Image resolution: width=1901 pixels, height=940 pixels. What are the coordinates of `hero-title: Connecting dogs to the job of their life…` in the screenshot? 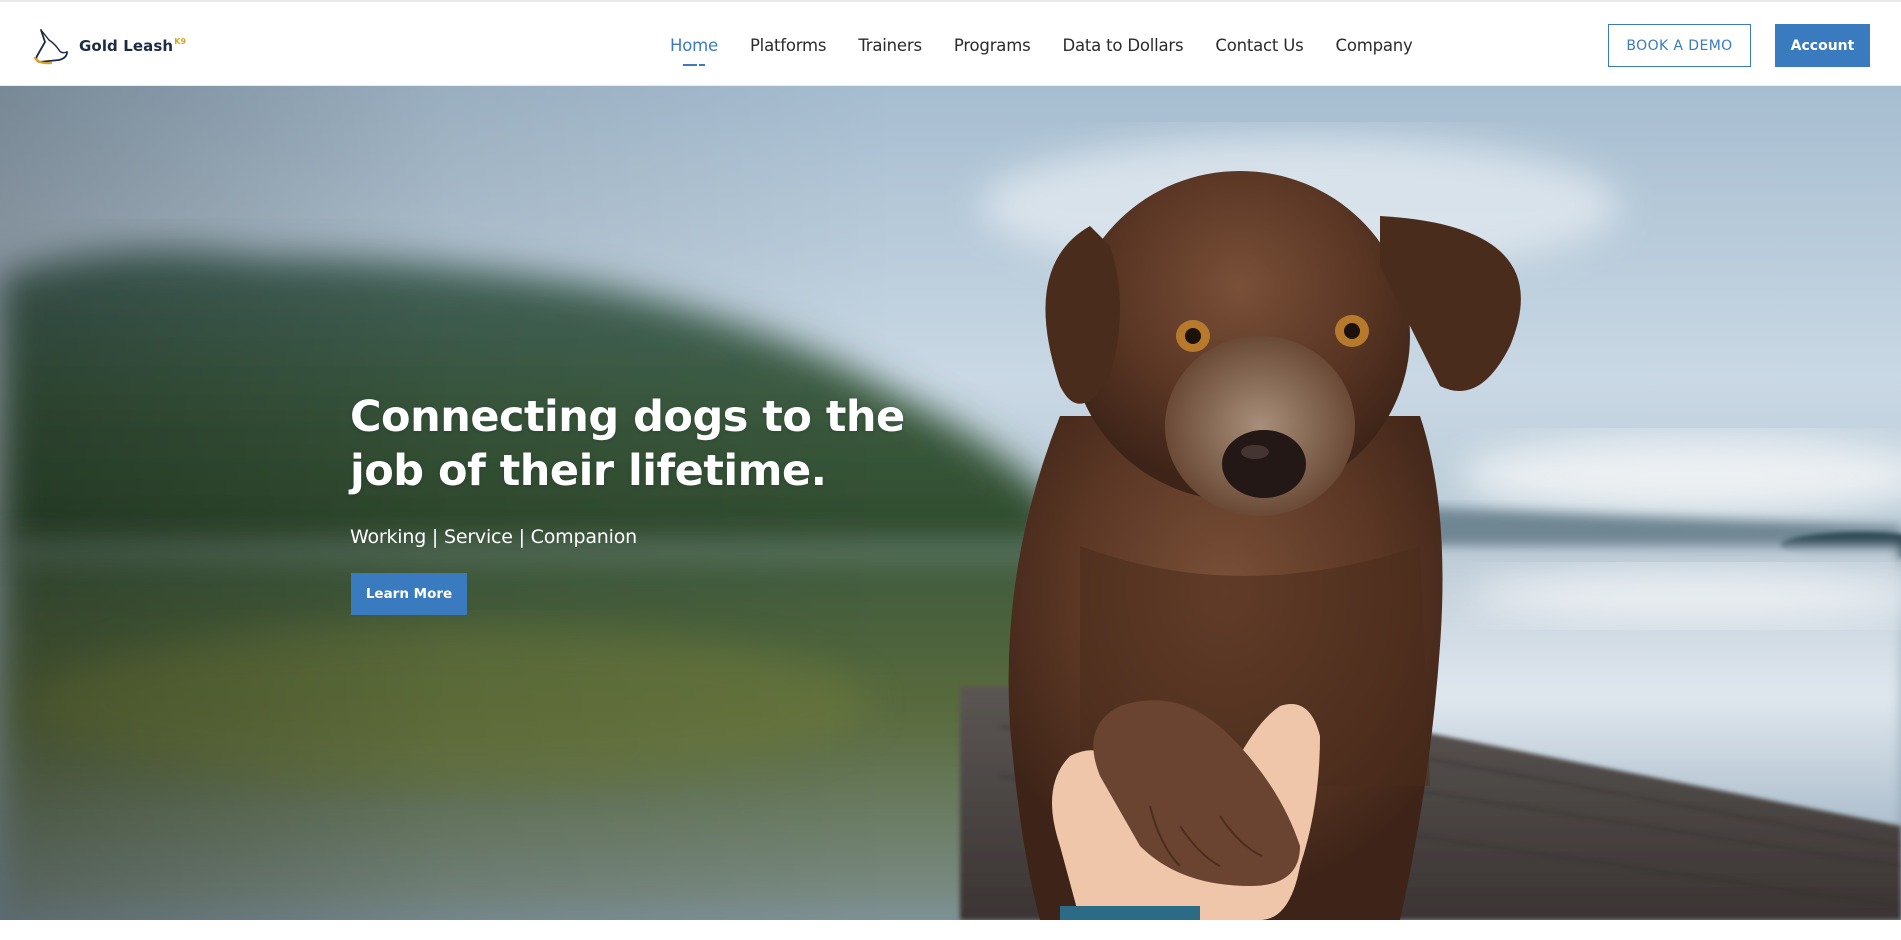 It's located at (650, 444).